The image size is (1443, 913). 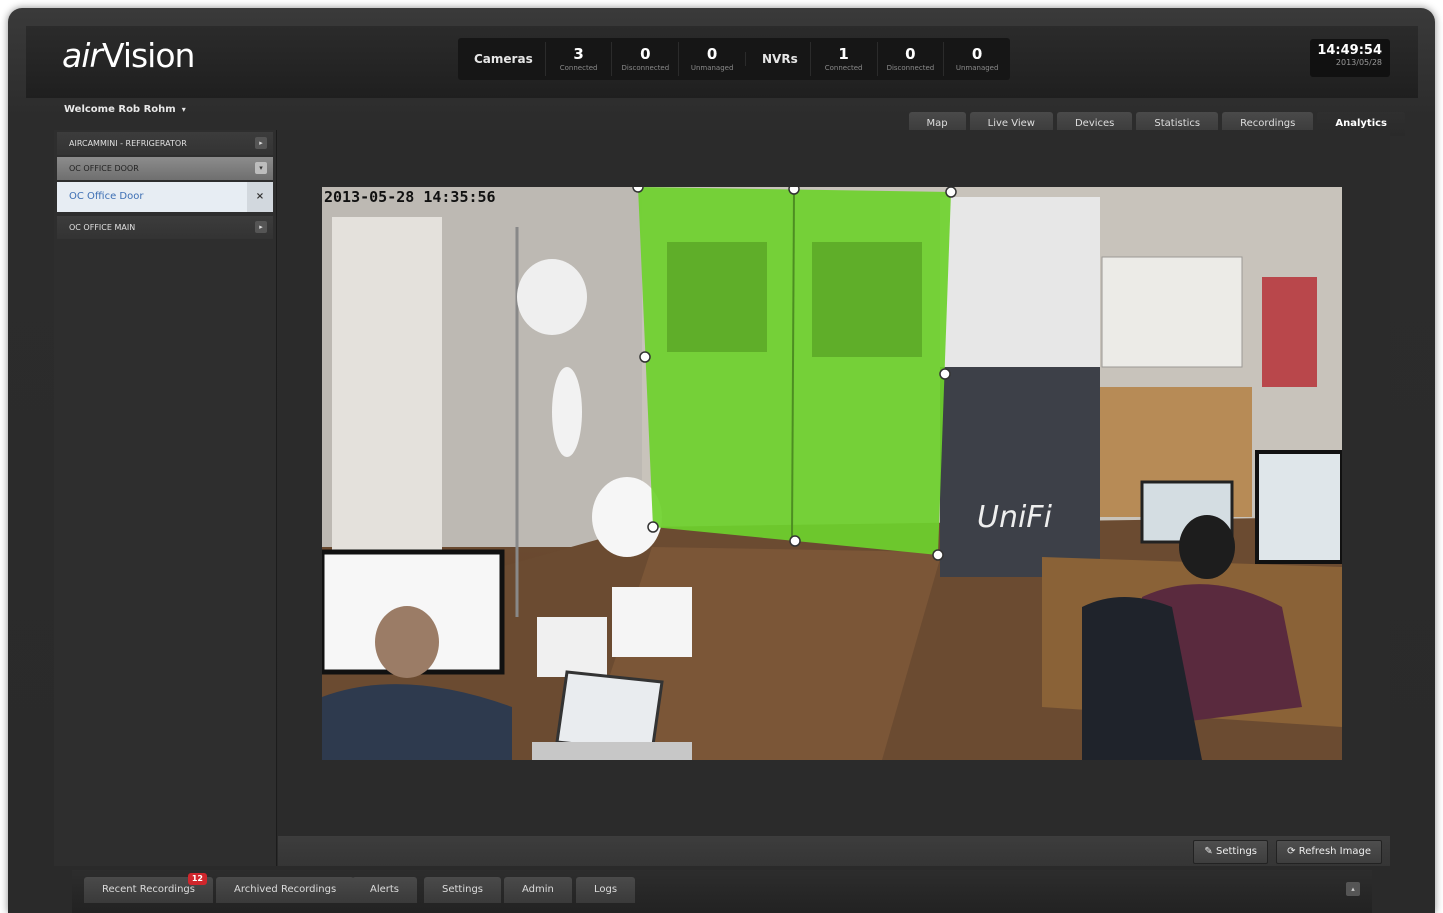 What do you see at coordinates (285, 890) in the screenshot?
I see `tab-archived-recordings: Archived Recordings` at bounding box center [285, 890].